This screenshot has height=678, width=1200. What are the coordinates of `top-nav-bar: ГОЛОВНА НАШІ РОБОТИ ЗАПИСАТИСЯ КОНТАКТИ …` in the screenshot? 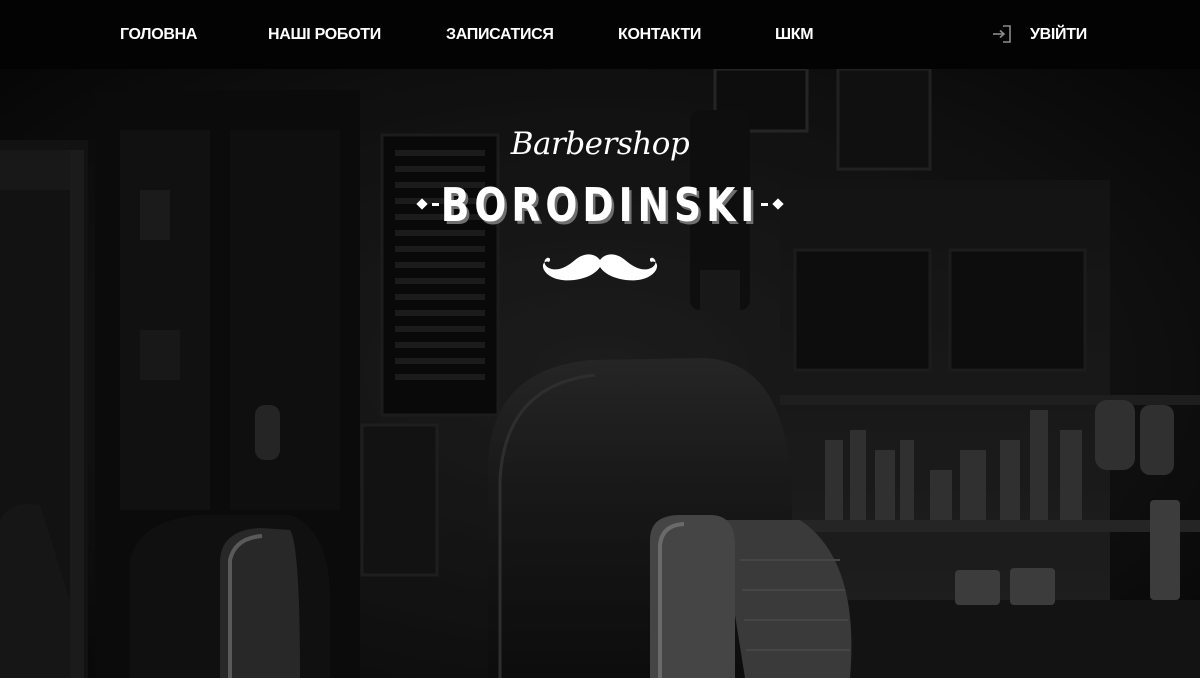 It's located at (600, 34).